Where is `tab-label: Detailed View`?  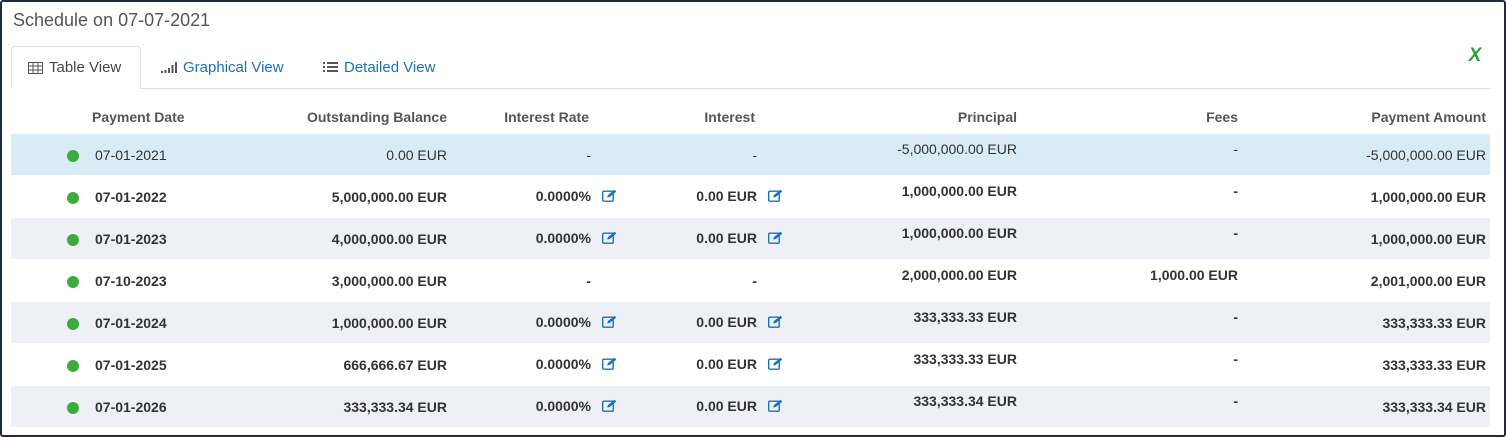
tab-label: Detailed View is located at coordinates (390, 67).